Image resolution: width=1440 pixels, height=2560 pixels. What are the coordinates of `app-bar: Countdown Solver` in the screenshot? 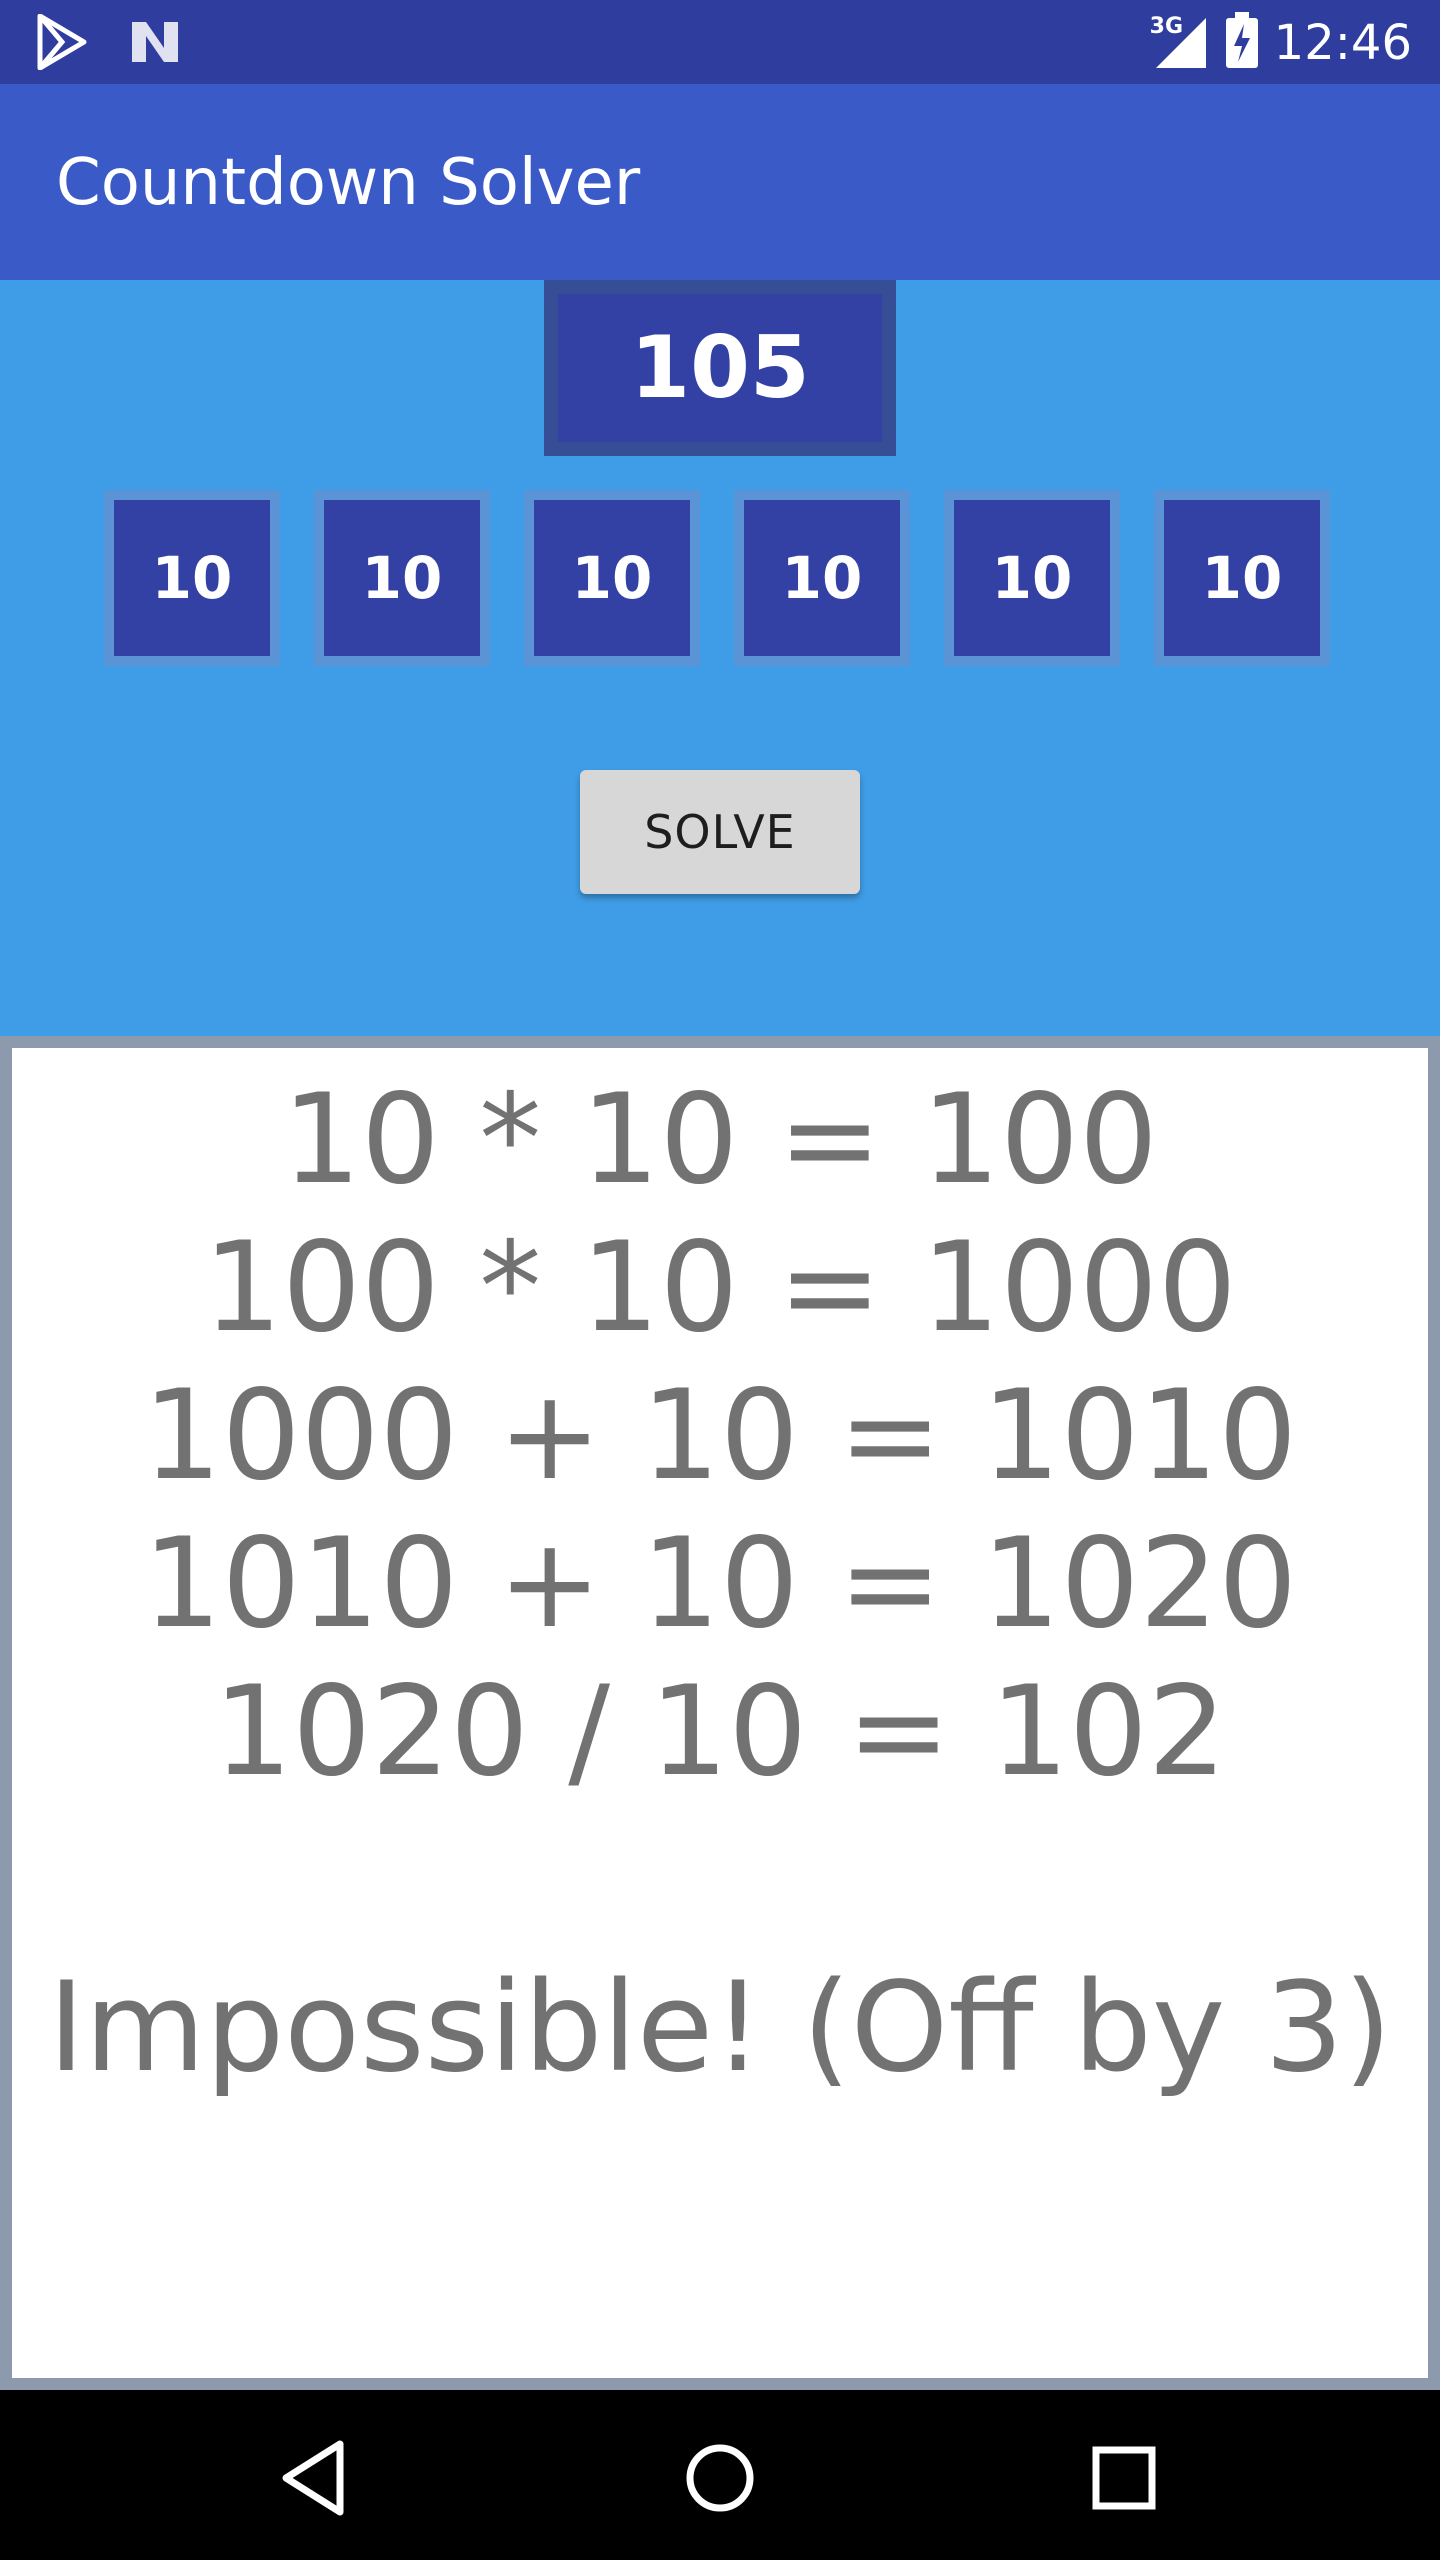 It's located at (720, 182).